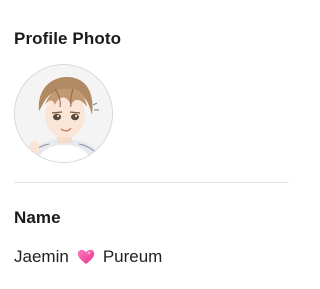  What do you see at coordinates (151, 182) in the screenshot?
I see `section-divider` at bounding box center [151, 182].